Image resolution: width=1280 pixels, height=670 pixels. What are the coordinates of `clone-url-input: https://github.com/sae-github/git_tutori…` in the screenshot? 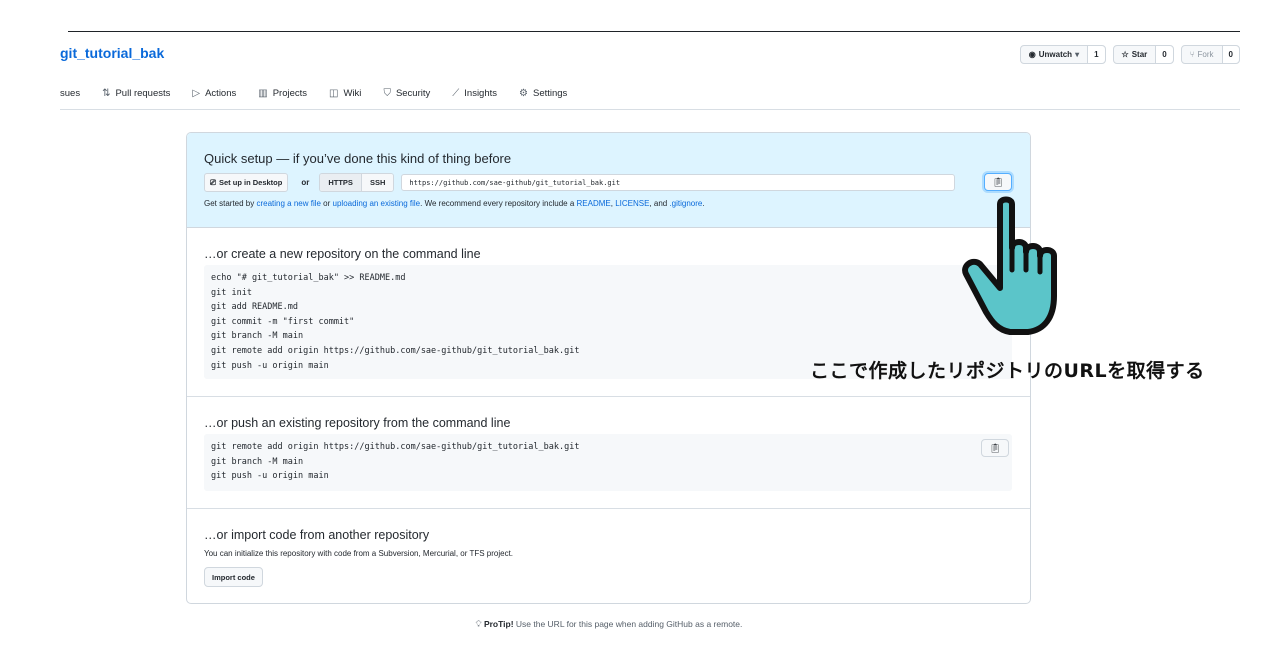 It's located at (678, 182).